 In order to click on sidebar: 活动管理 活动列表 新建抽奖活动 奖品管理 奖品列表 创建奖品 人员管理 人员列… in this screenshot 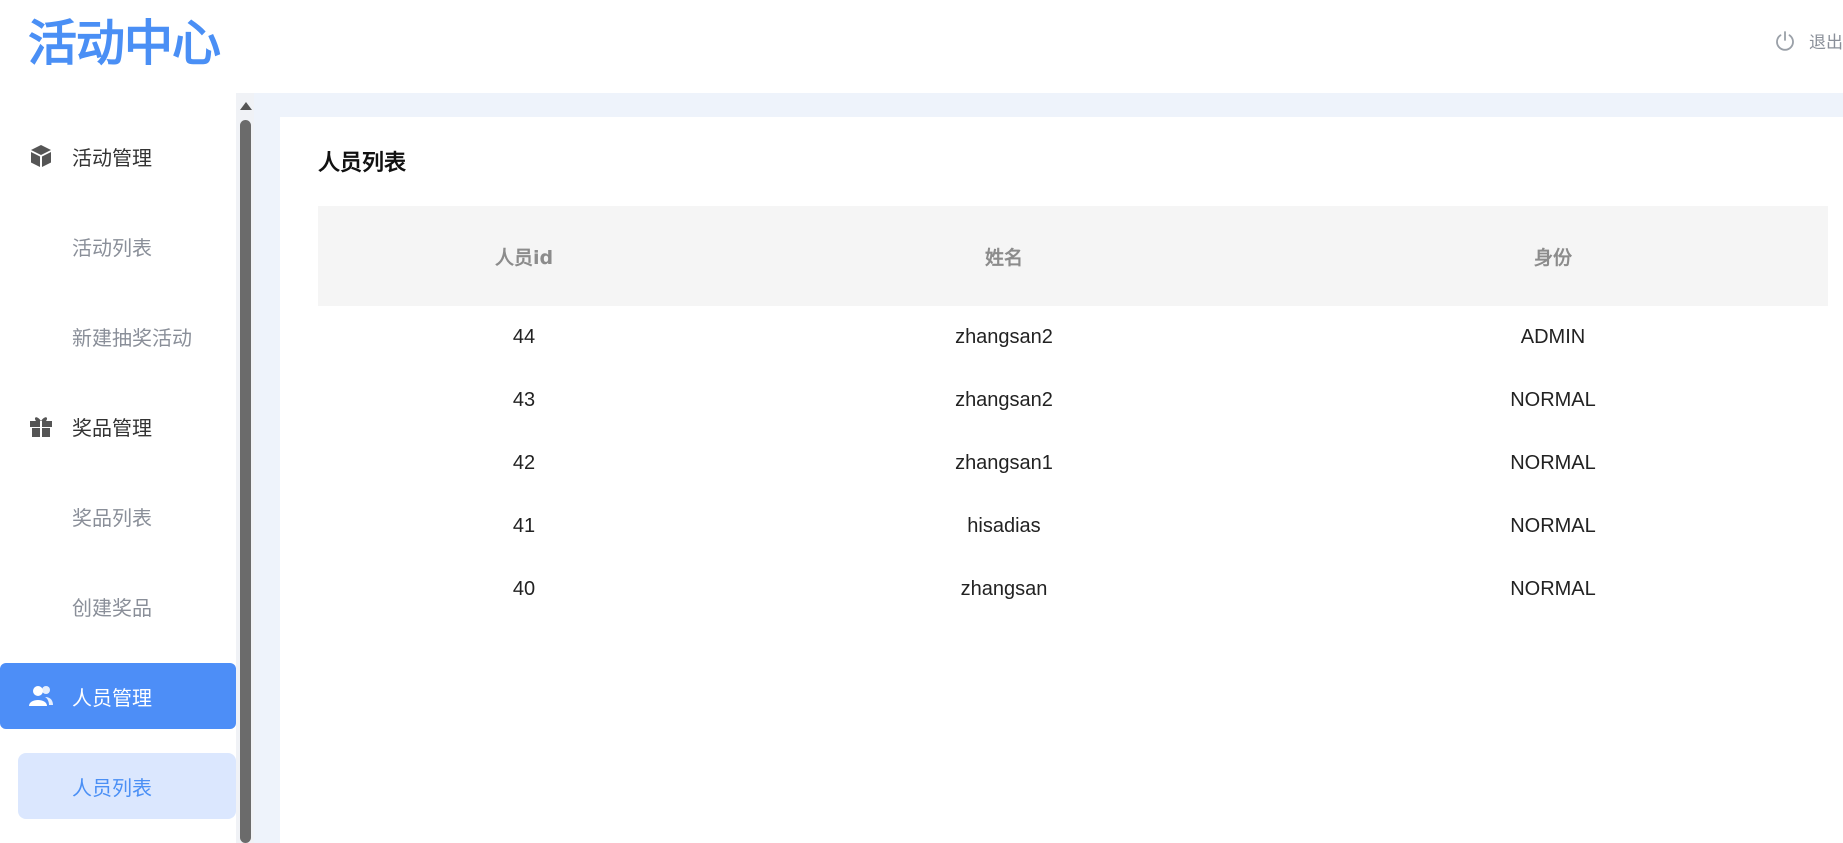, I will do `click(118, 468)`.